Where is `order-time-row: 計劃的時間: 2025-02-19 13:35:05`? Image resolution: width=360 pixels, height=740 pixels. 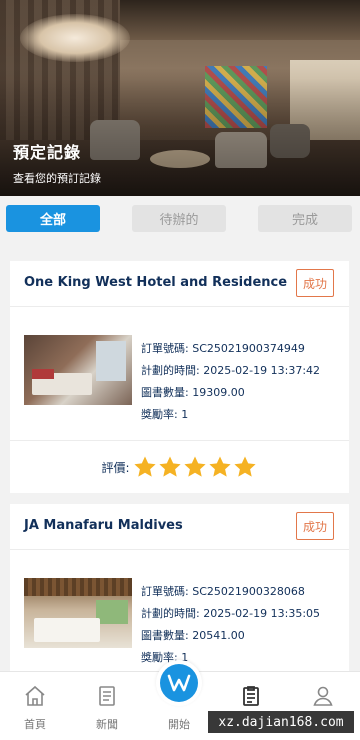 order-time-row: 計劃的時間: 2025-02-19 13:35:05 is located at coordinates (230, 614).